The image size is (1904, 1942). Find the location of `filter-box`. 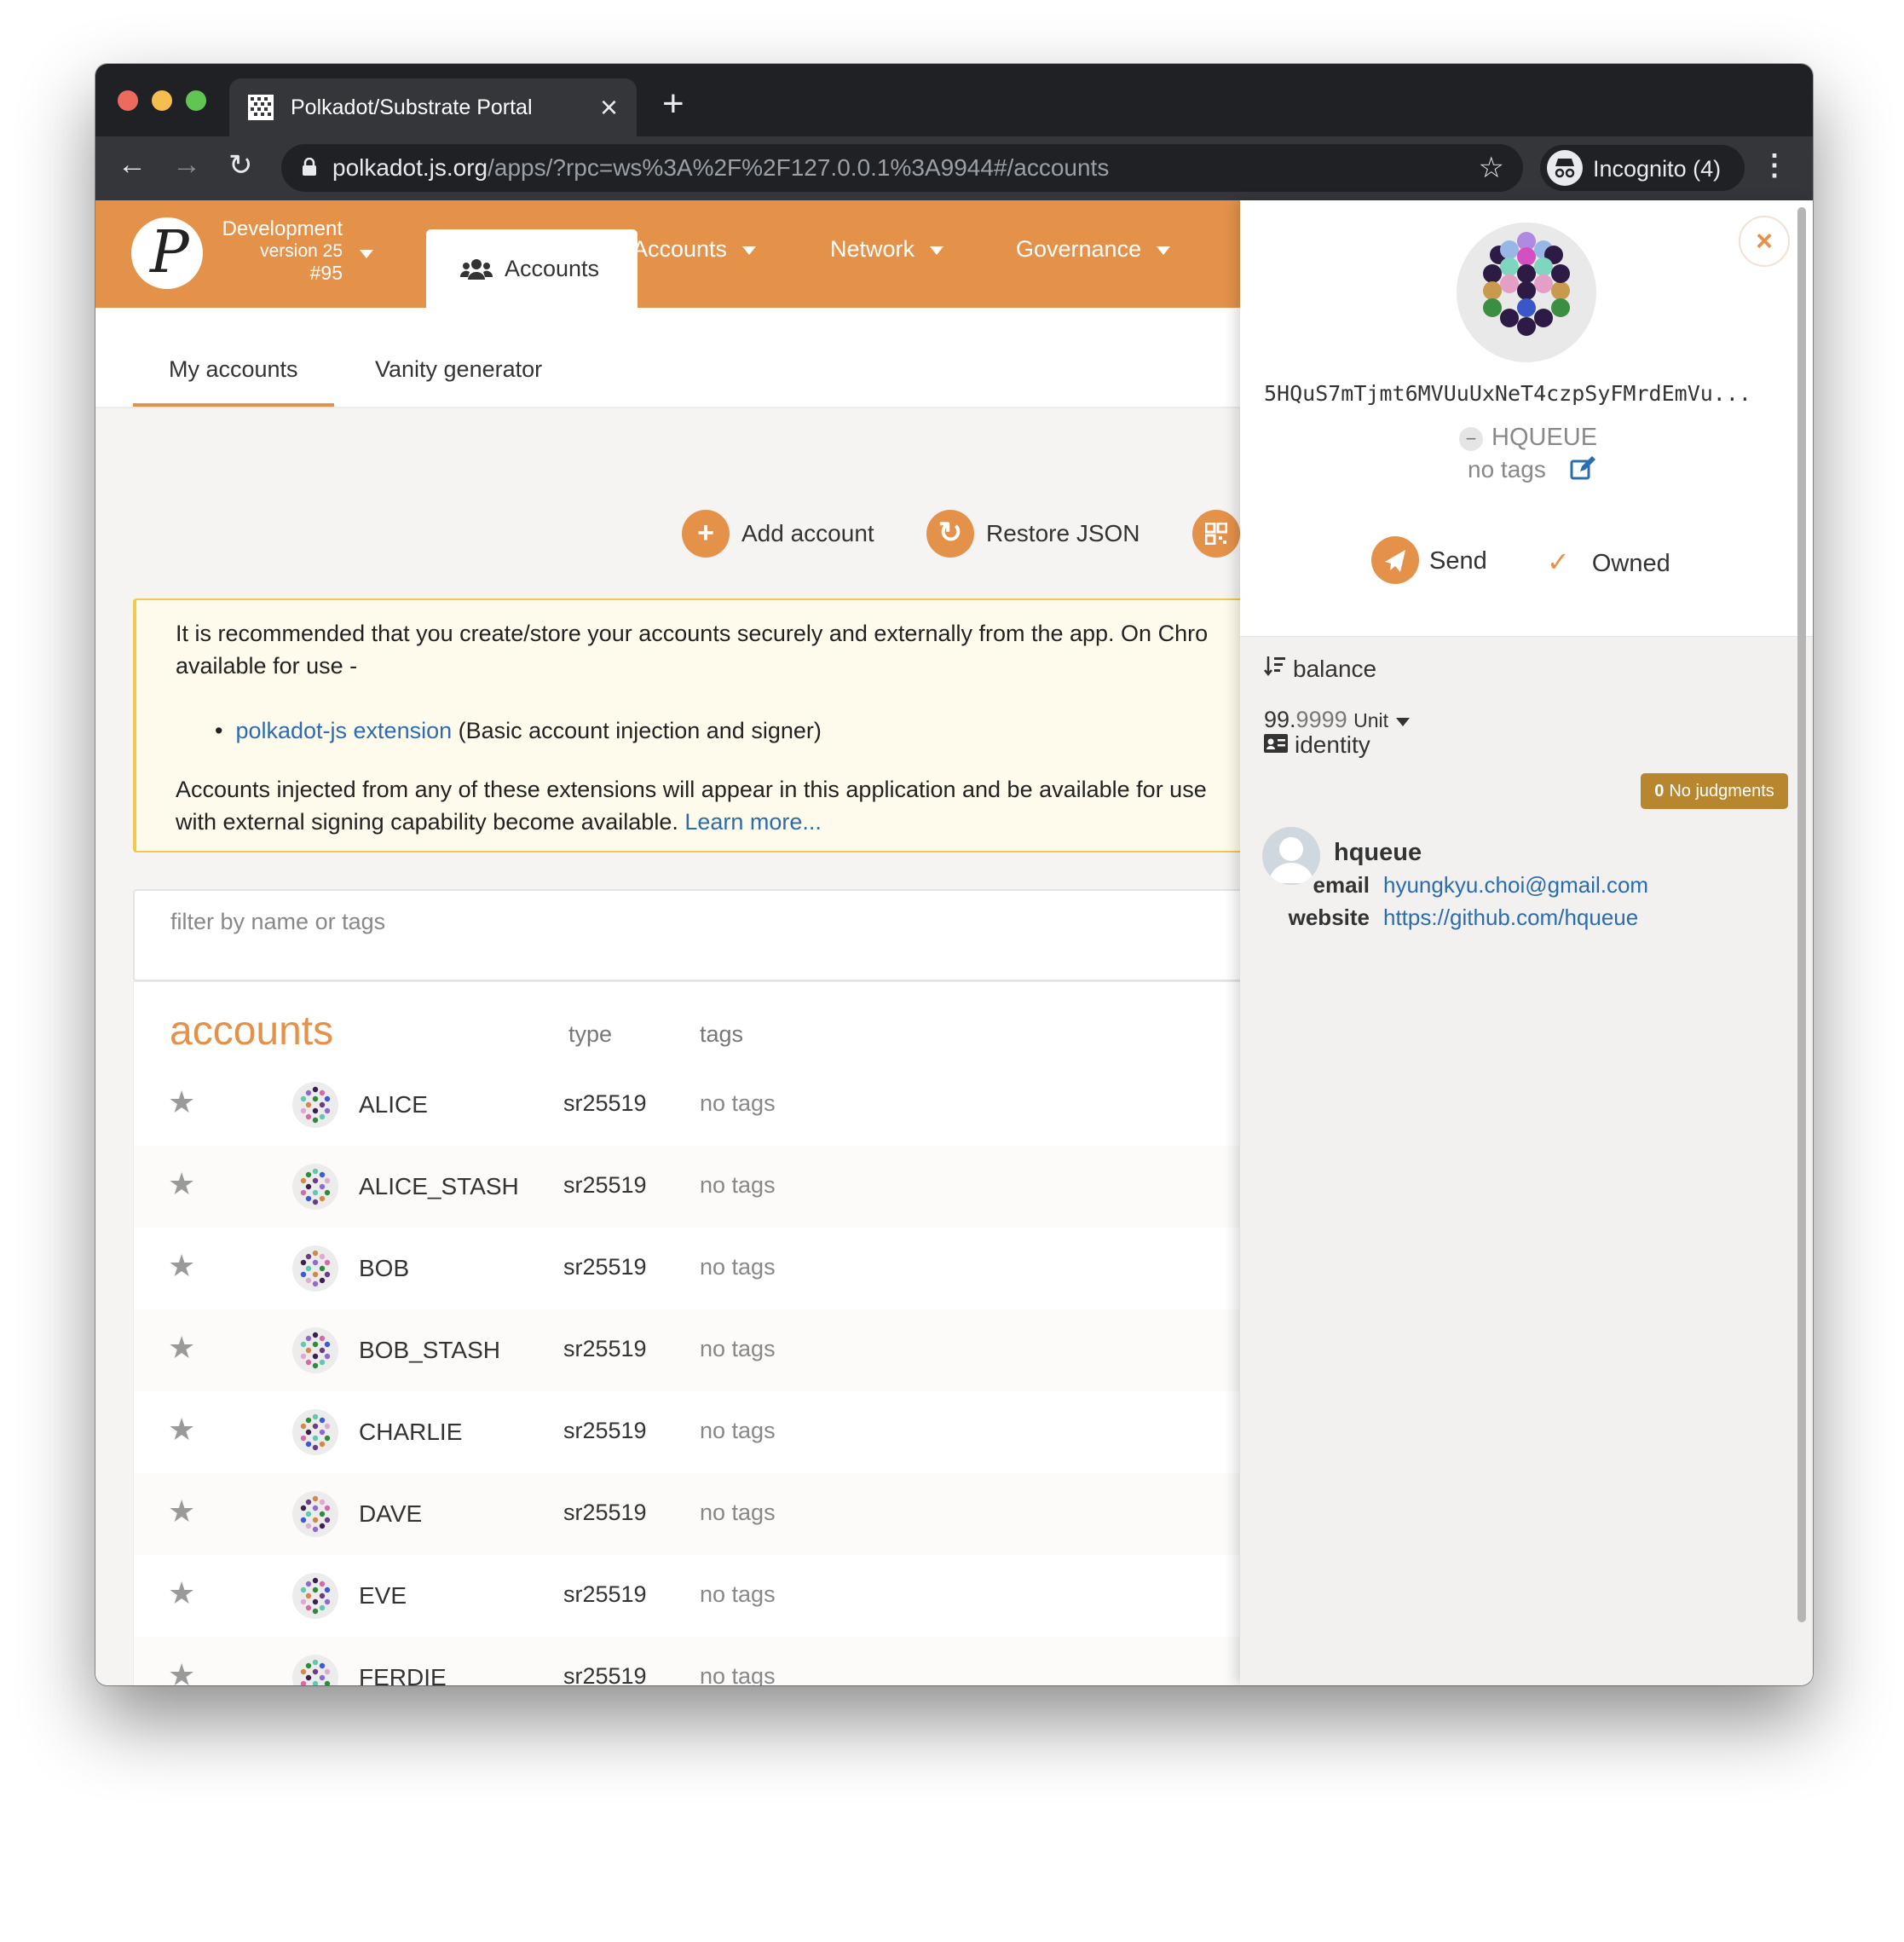

filter-box is located at coordinates (695, 935).